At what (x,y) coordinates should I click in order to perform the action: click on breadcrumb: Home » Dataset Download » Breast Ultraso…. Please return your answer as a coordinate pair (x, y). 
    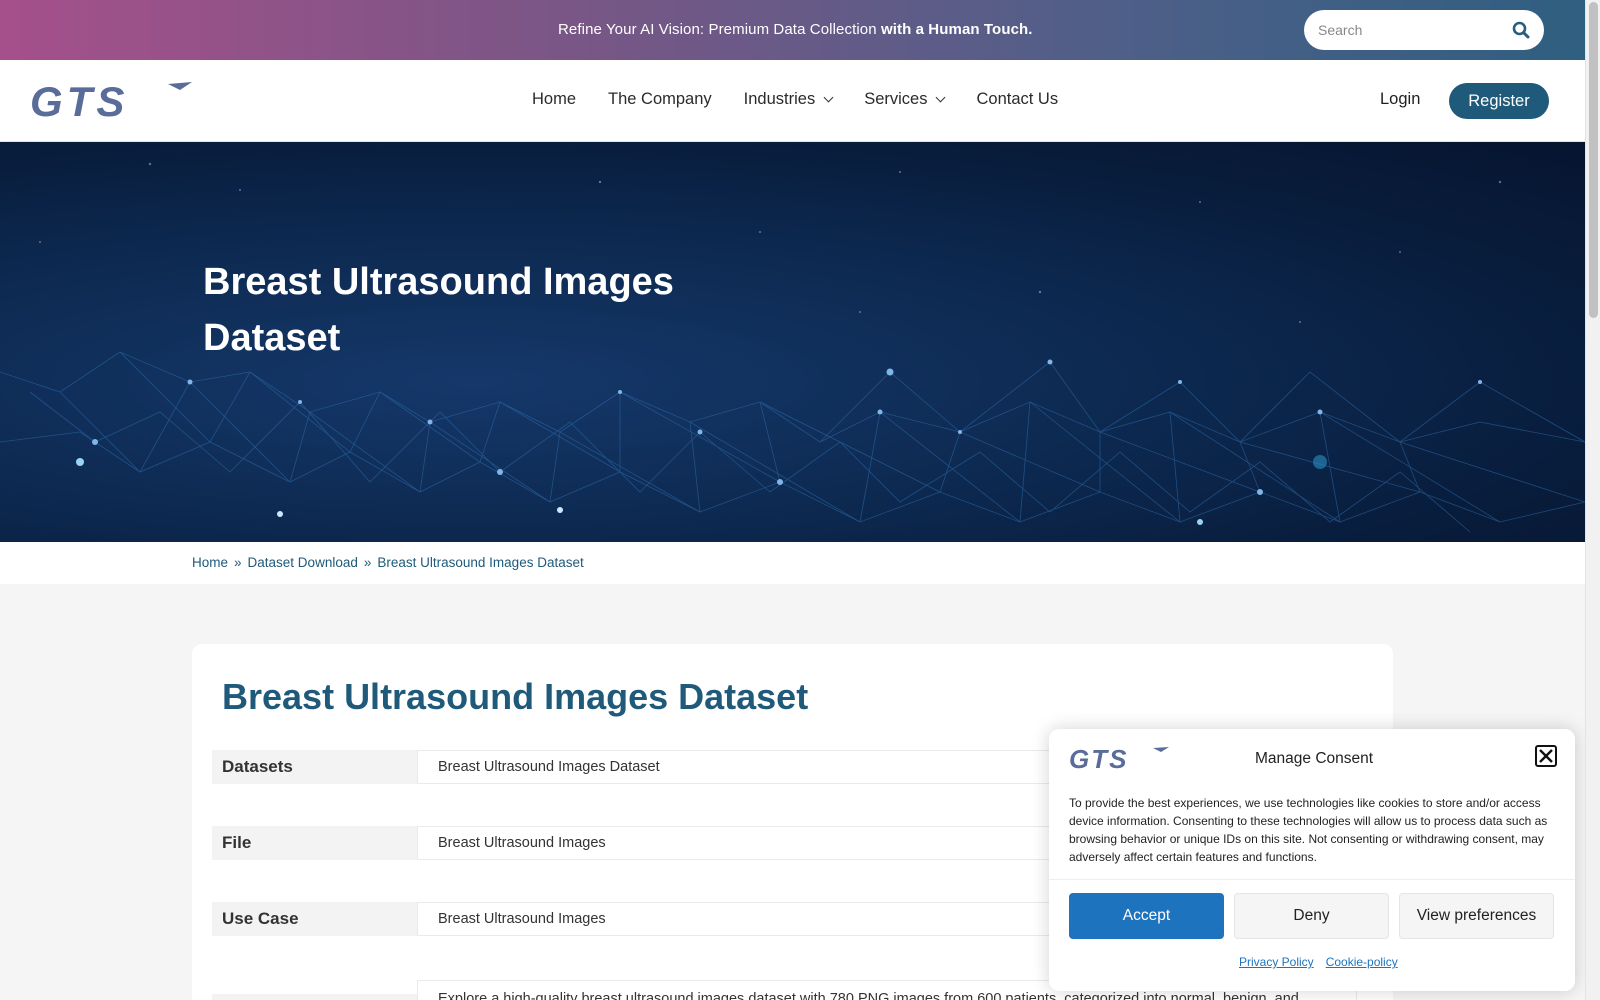
    Looking at the image, I should click on (388, 562).